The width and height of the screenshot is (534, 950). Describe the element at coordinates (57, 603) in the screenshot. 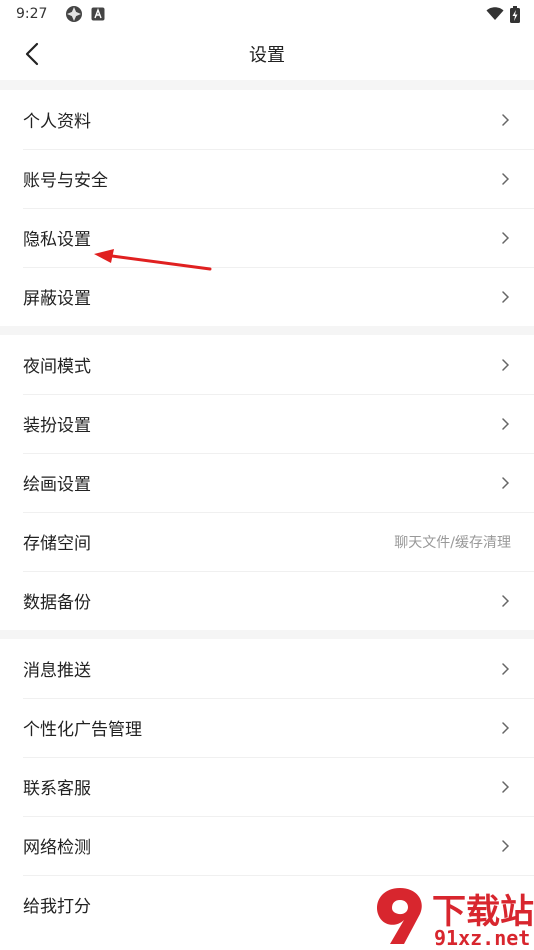

I see `settings-item-label: 数据备份` at that location.